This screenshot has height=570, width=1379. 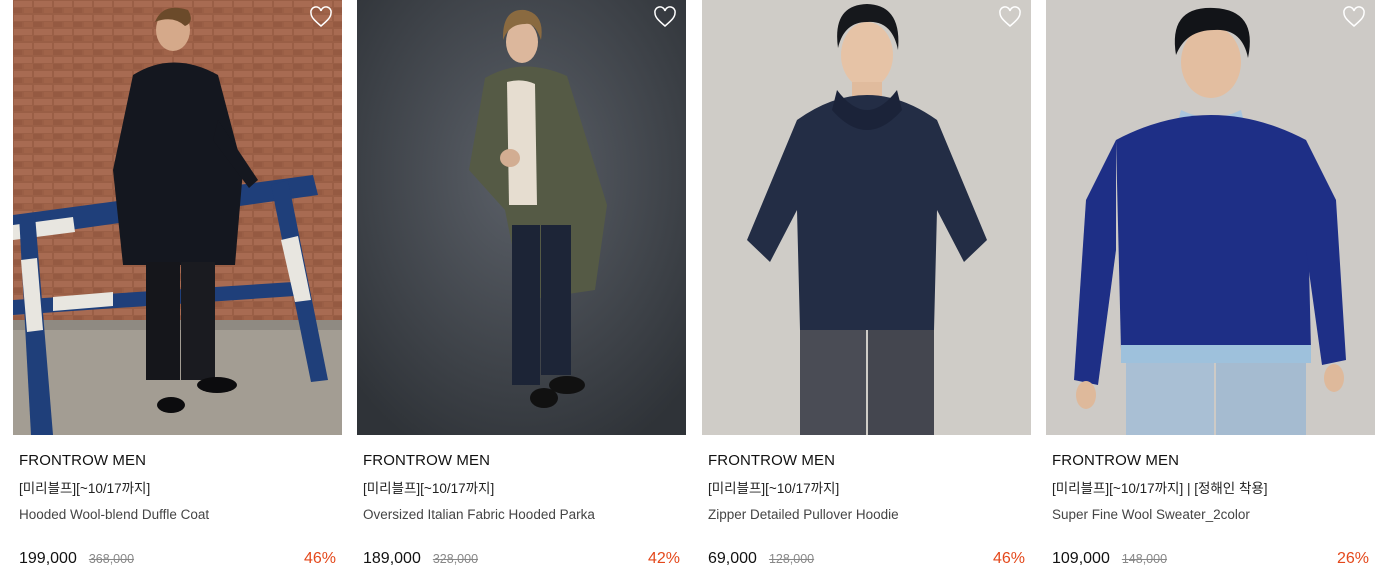 I want to click on promo-text: [미리블프][~10/17까지] | [정해인 착용], so click(x=1160, y=488).